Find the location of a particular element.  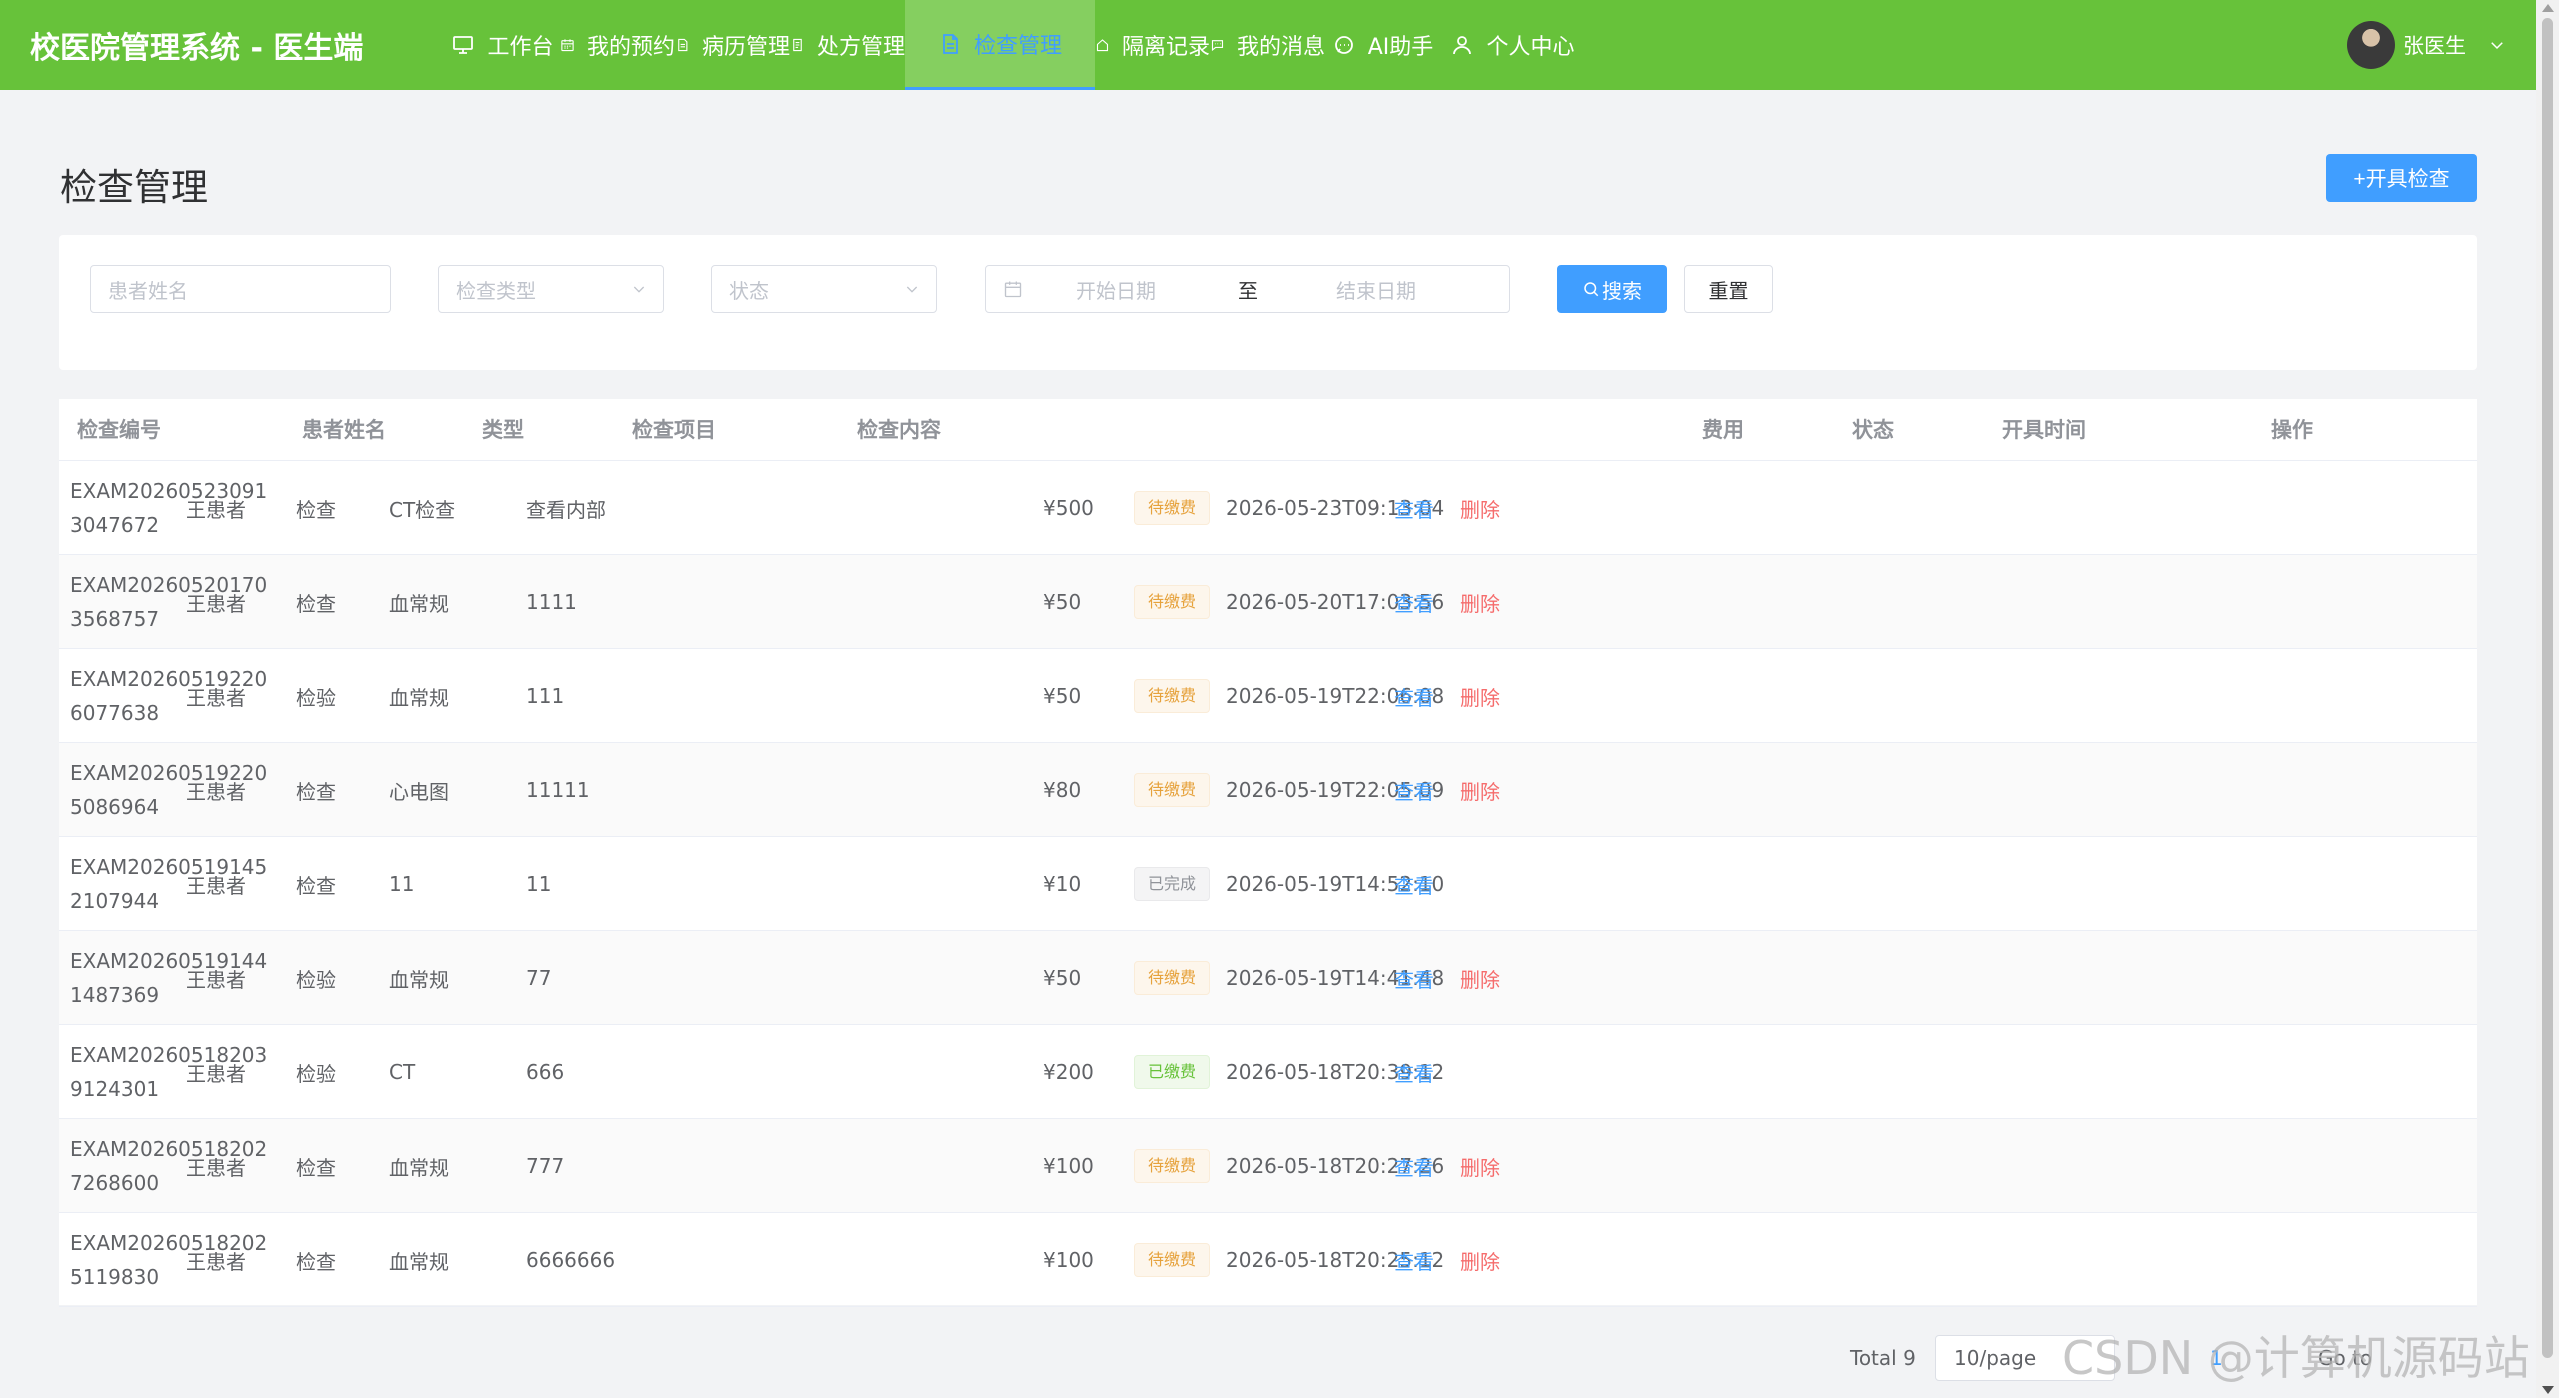

nav-label: 隔离记录 is located at coordinates (1165, 47).